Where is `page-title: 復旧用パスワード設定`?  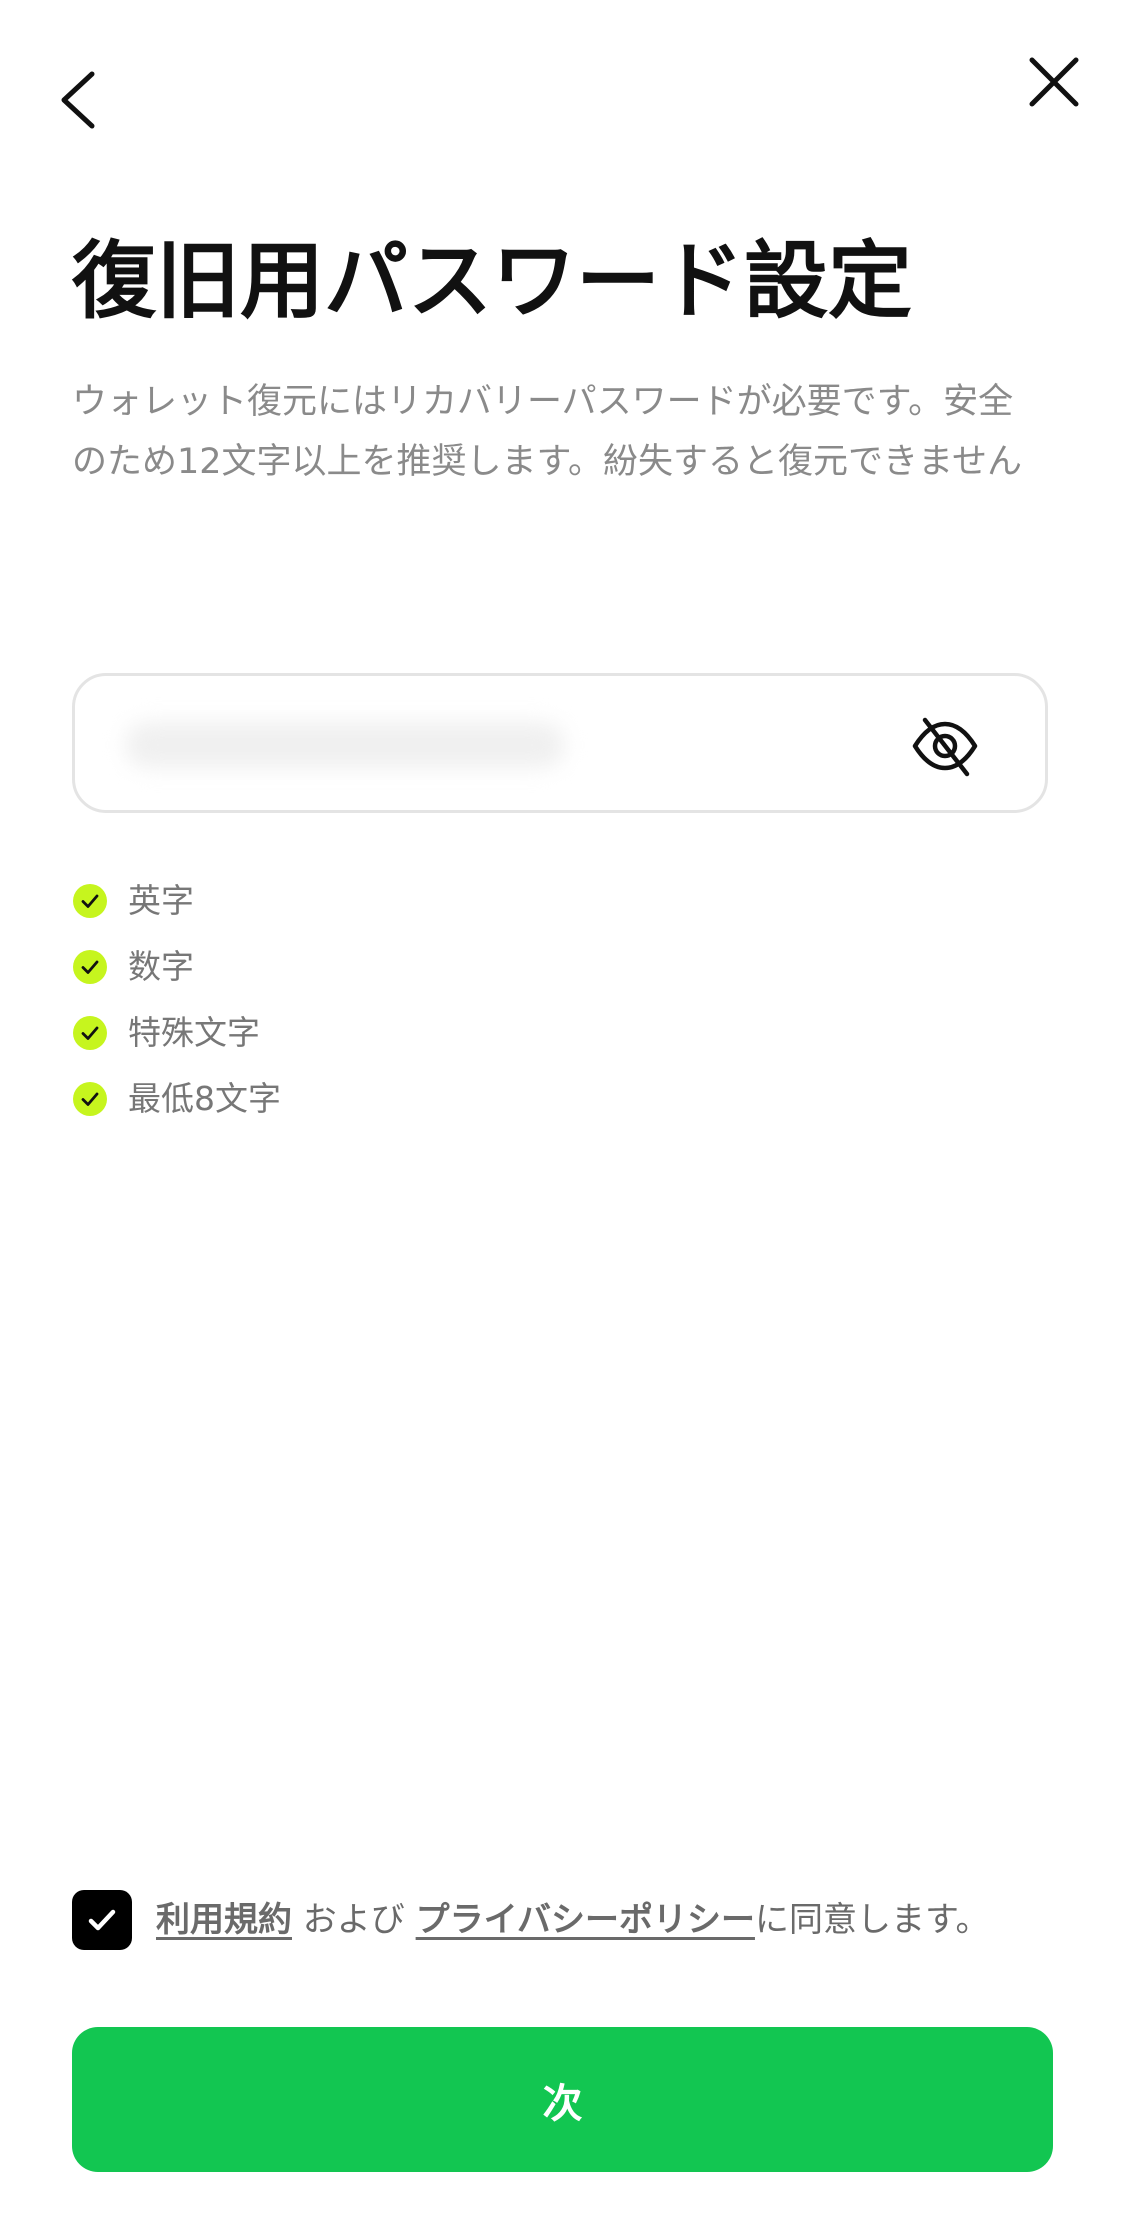 page-title: 復旧用パスワード設定 is located at coordinates (492, 281).